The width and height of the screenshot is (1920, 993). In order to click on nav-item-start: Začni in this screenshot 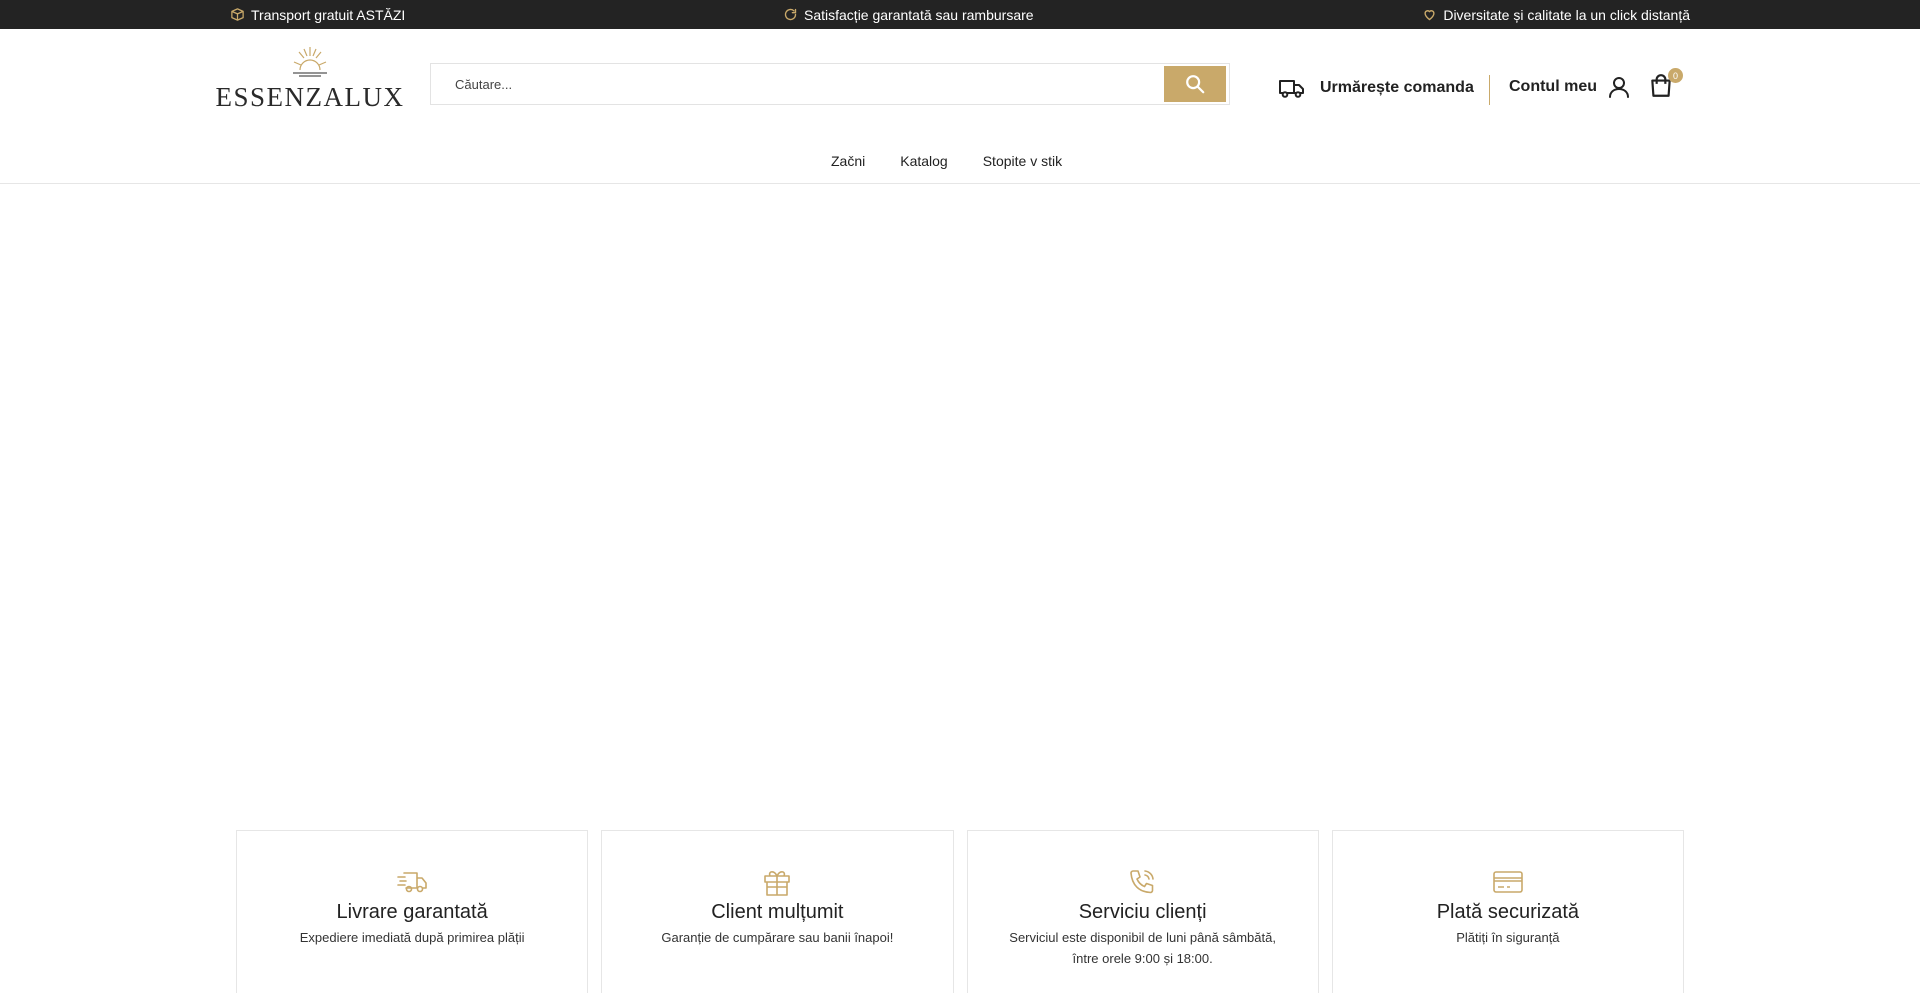, I will do `click(848, 161)`.